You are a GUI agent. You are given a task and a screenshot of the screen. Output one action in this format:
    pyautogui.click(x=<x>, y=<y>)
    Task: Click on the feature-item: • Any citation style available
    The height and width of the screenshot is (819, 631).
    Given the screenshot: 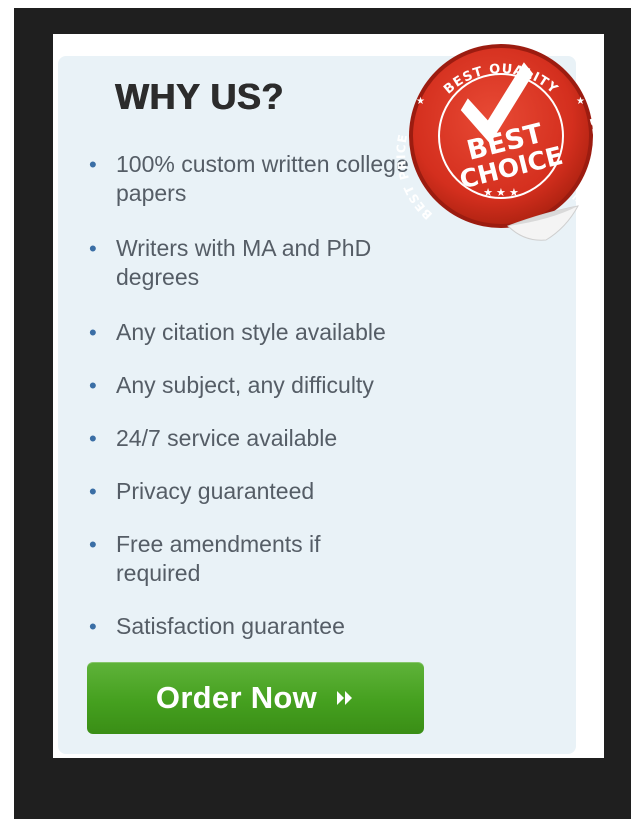 What is the action you would take?
    pyautogui.click(x=271, y=332)
    